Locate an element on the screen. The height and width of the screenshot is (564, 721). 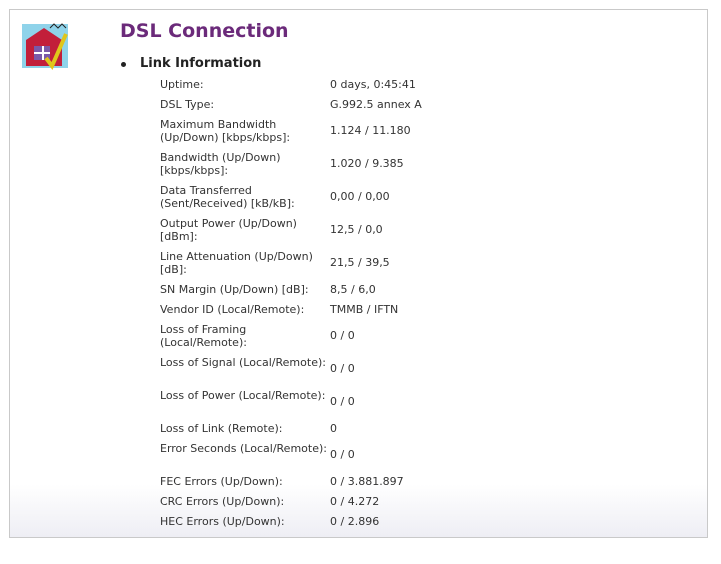
page-title: DSL Connection is located at coordinates (204, 31).